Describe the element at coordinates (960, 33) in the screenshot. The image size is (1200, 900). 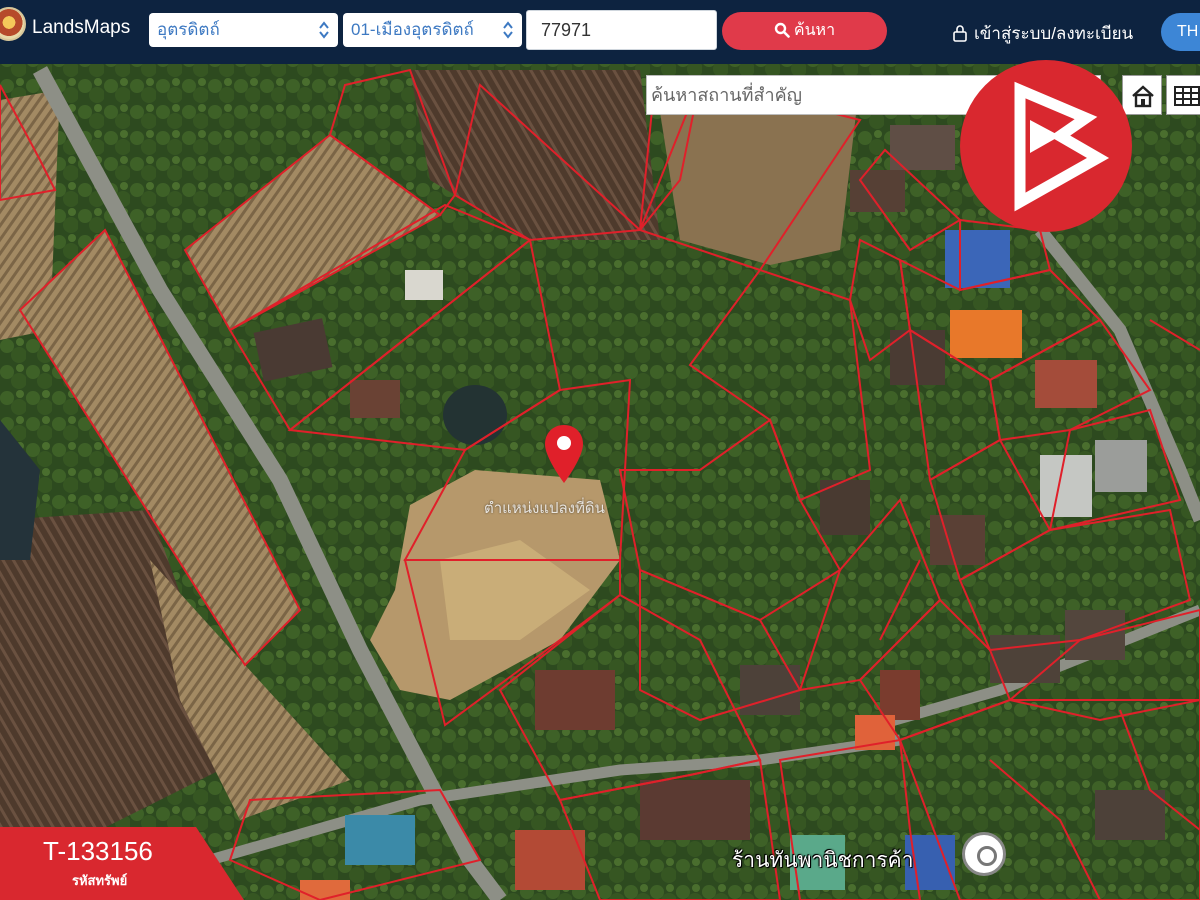
I see `lock-icon` at that location.